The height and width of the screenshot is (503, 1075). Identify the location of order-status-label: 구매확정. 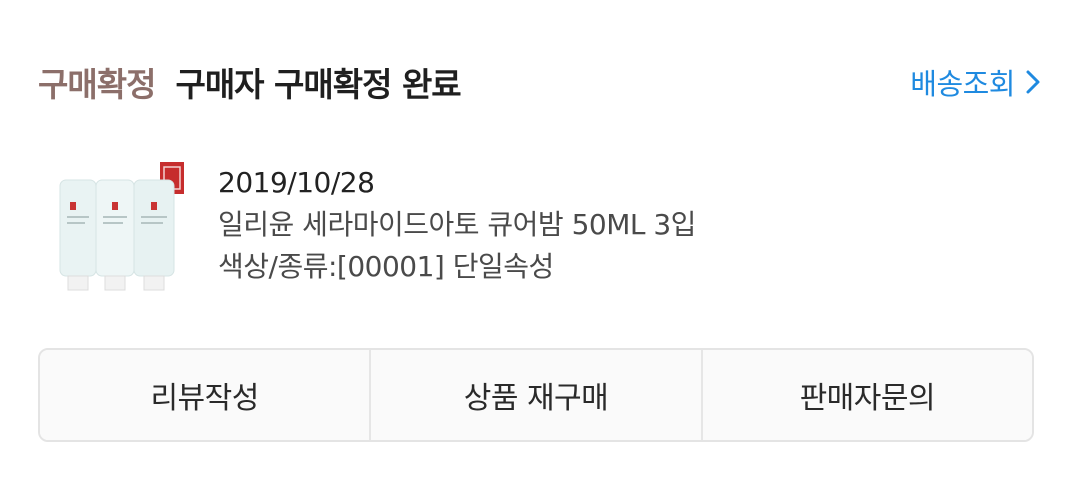
(97, 84).